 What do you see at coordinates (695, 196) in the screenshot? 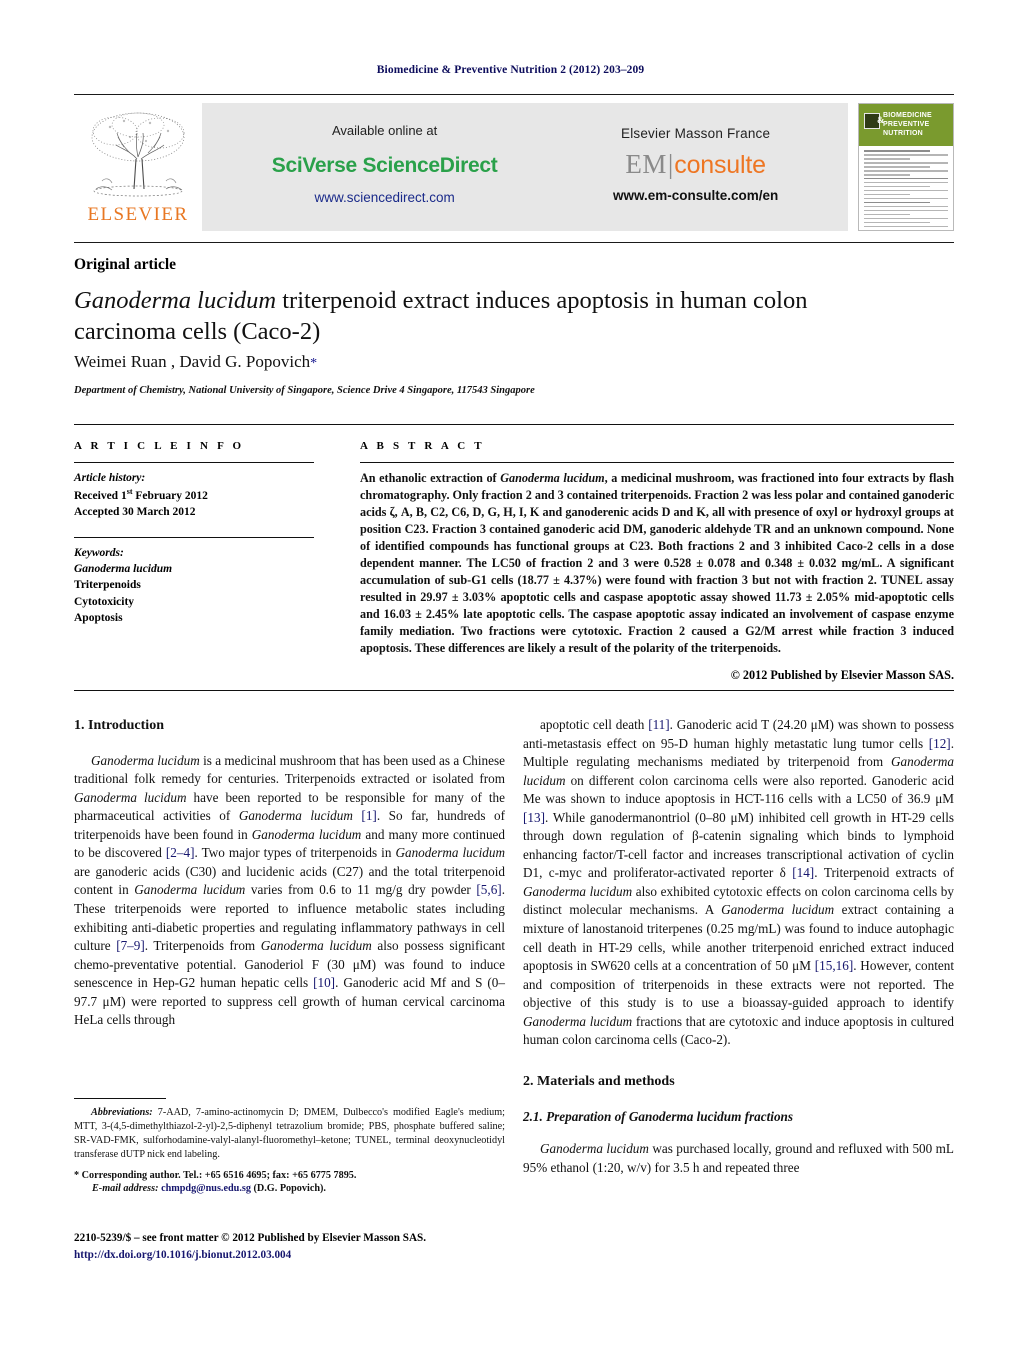
I see `em-consulte-url: www.em-consulte.com/en` at bounding box center [695, 196].